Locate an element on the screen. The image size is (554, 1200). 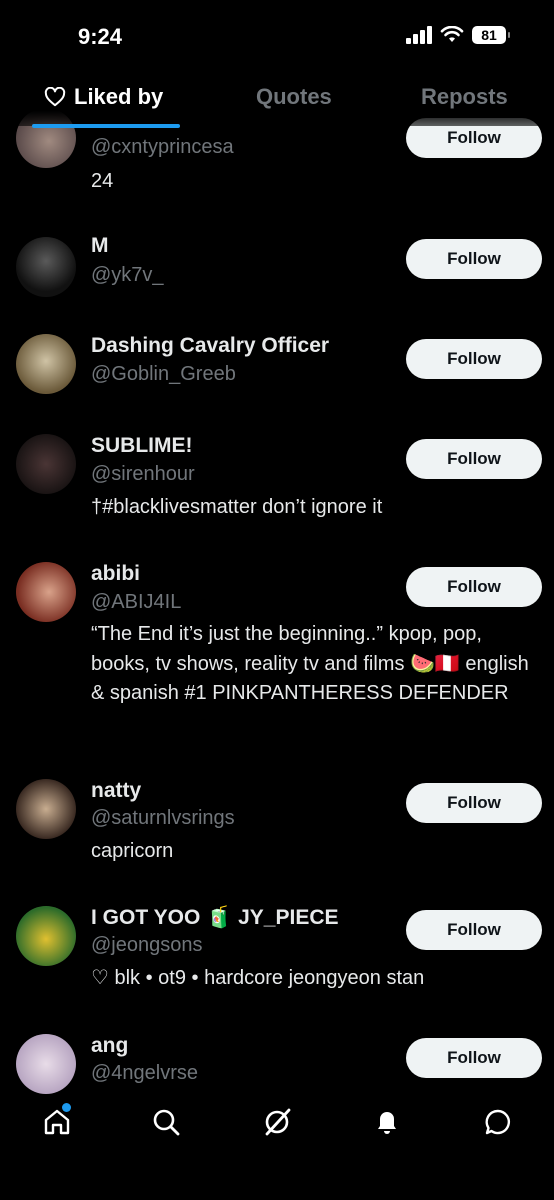
user-display-name: SUBLIME! is located at coordinates (142, 445).